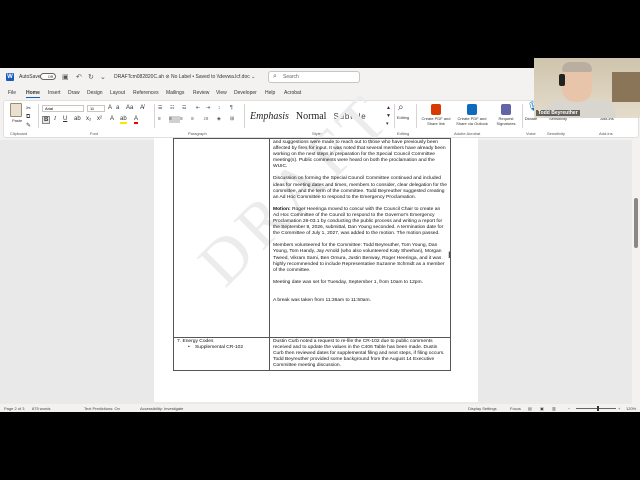 The image size is (640, 480). What do you see at coordinates (554, 408) in the screenshot?
I see `web-layout-icon: ▥` at bounding box center [554, 408].